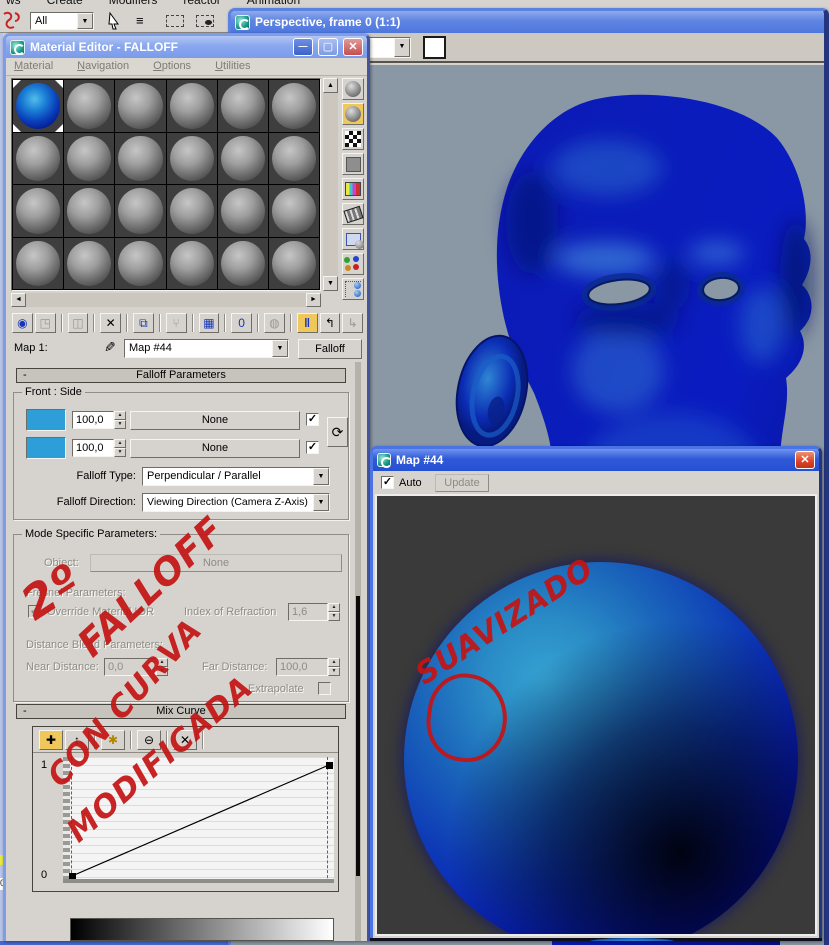  Describe the element at coordinates (314, 612) in the screenshot. I see `ior-spinner: 1,6 ▲ ▼` at that location.